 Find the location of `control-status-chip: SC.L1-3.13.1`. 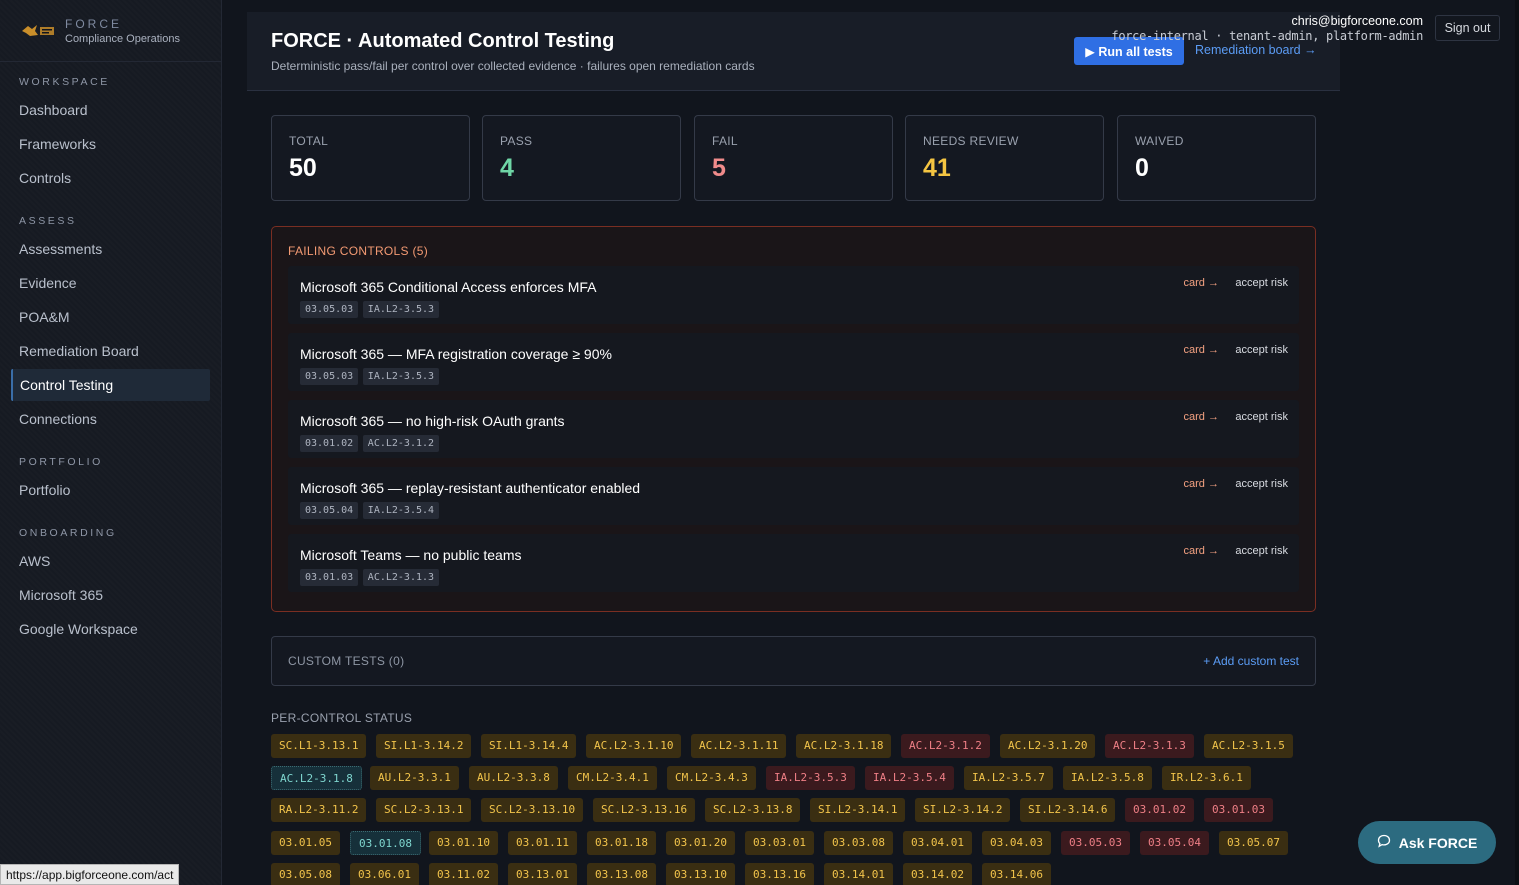

control-status-chip: SC.L1-3.13.1 is located at coordinates (319, 746).